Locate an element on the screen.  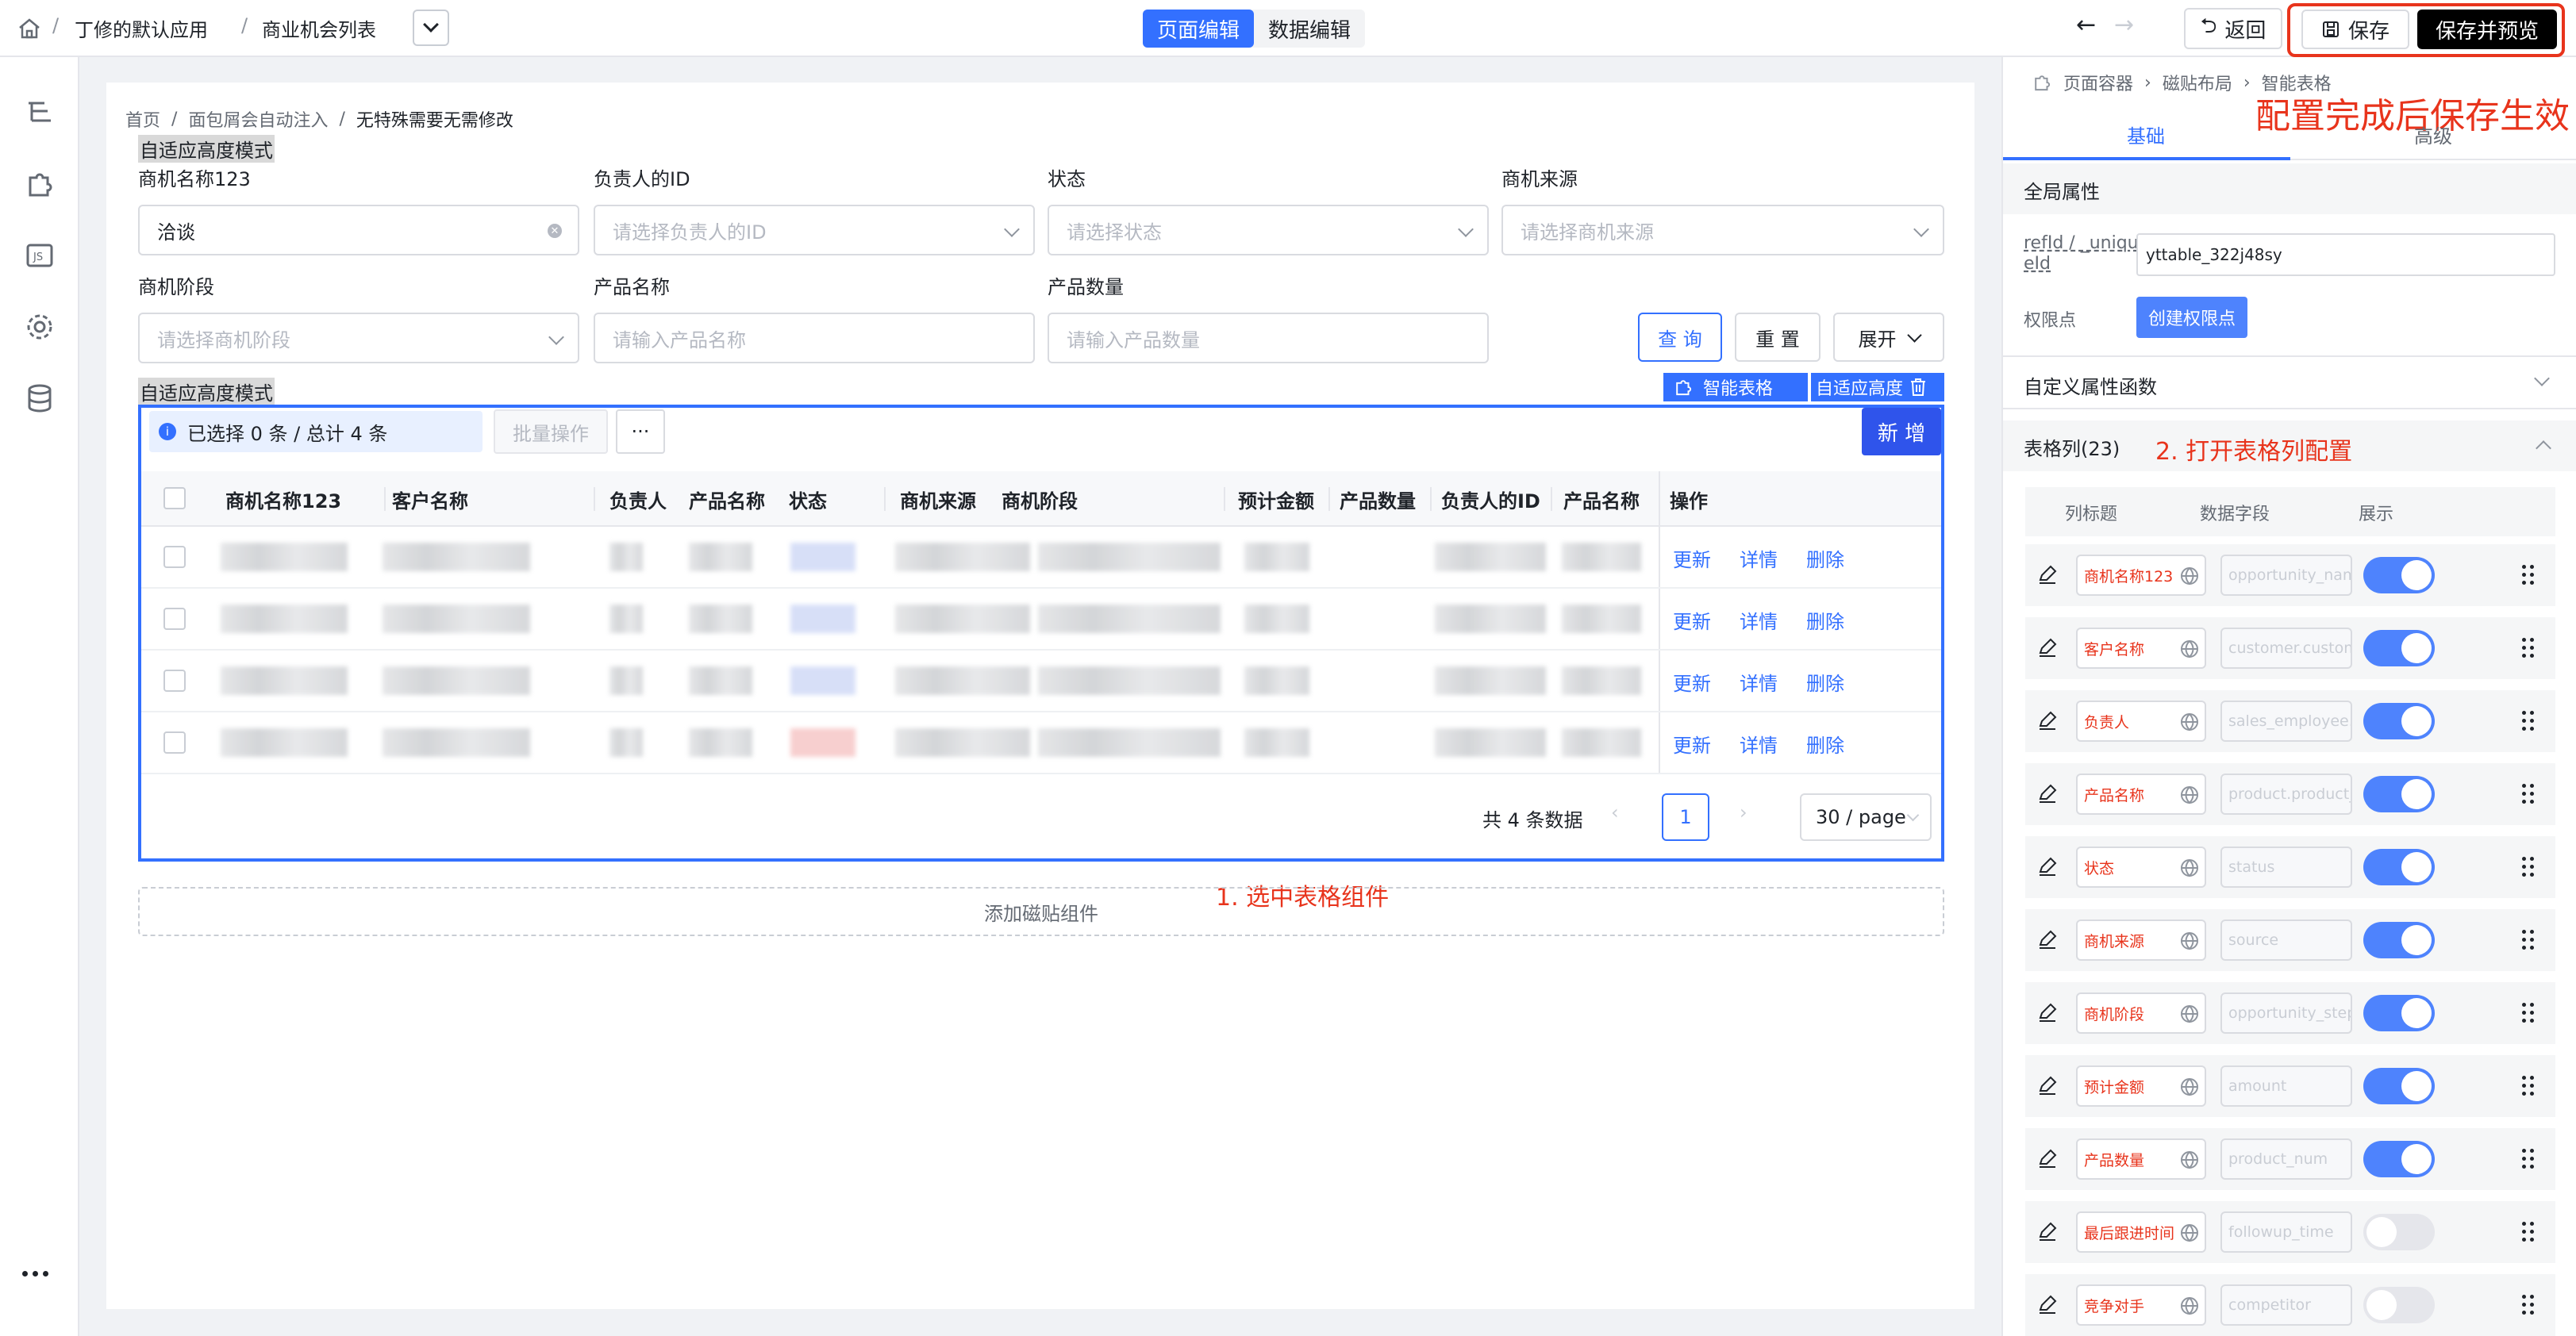
owner-id-select: 请选择负责人的ID is located at coordinates (814, 230).